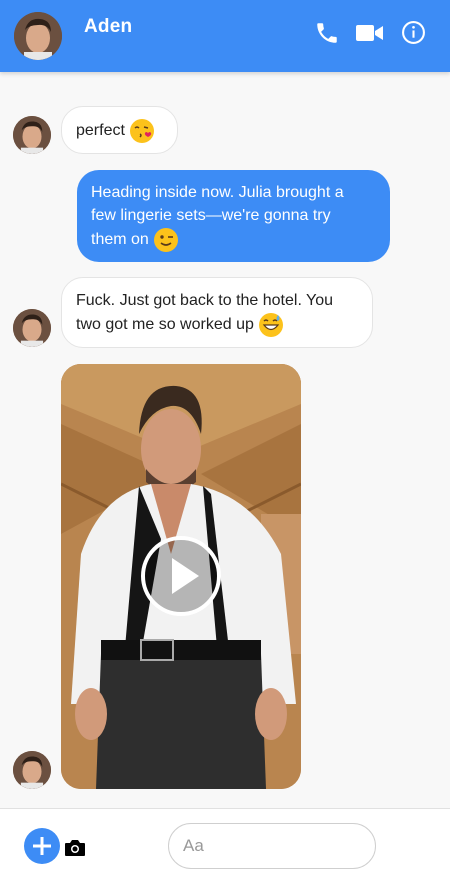 Image resolution: width=450 pixels, height=883 pixels. Describe the element at coordinates (205, 300) in the screenshot. I see `message-line: Fuck. Just got back to the hotel. You` at that location.